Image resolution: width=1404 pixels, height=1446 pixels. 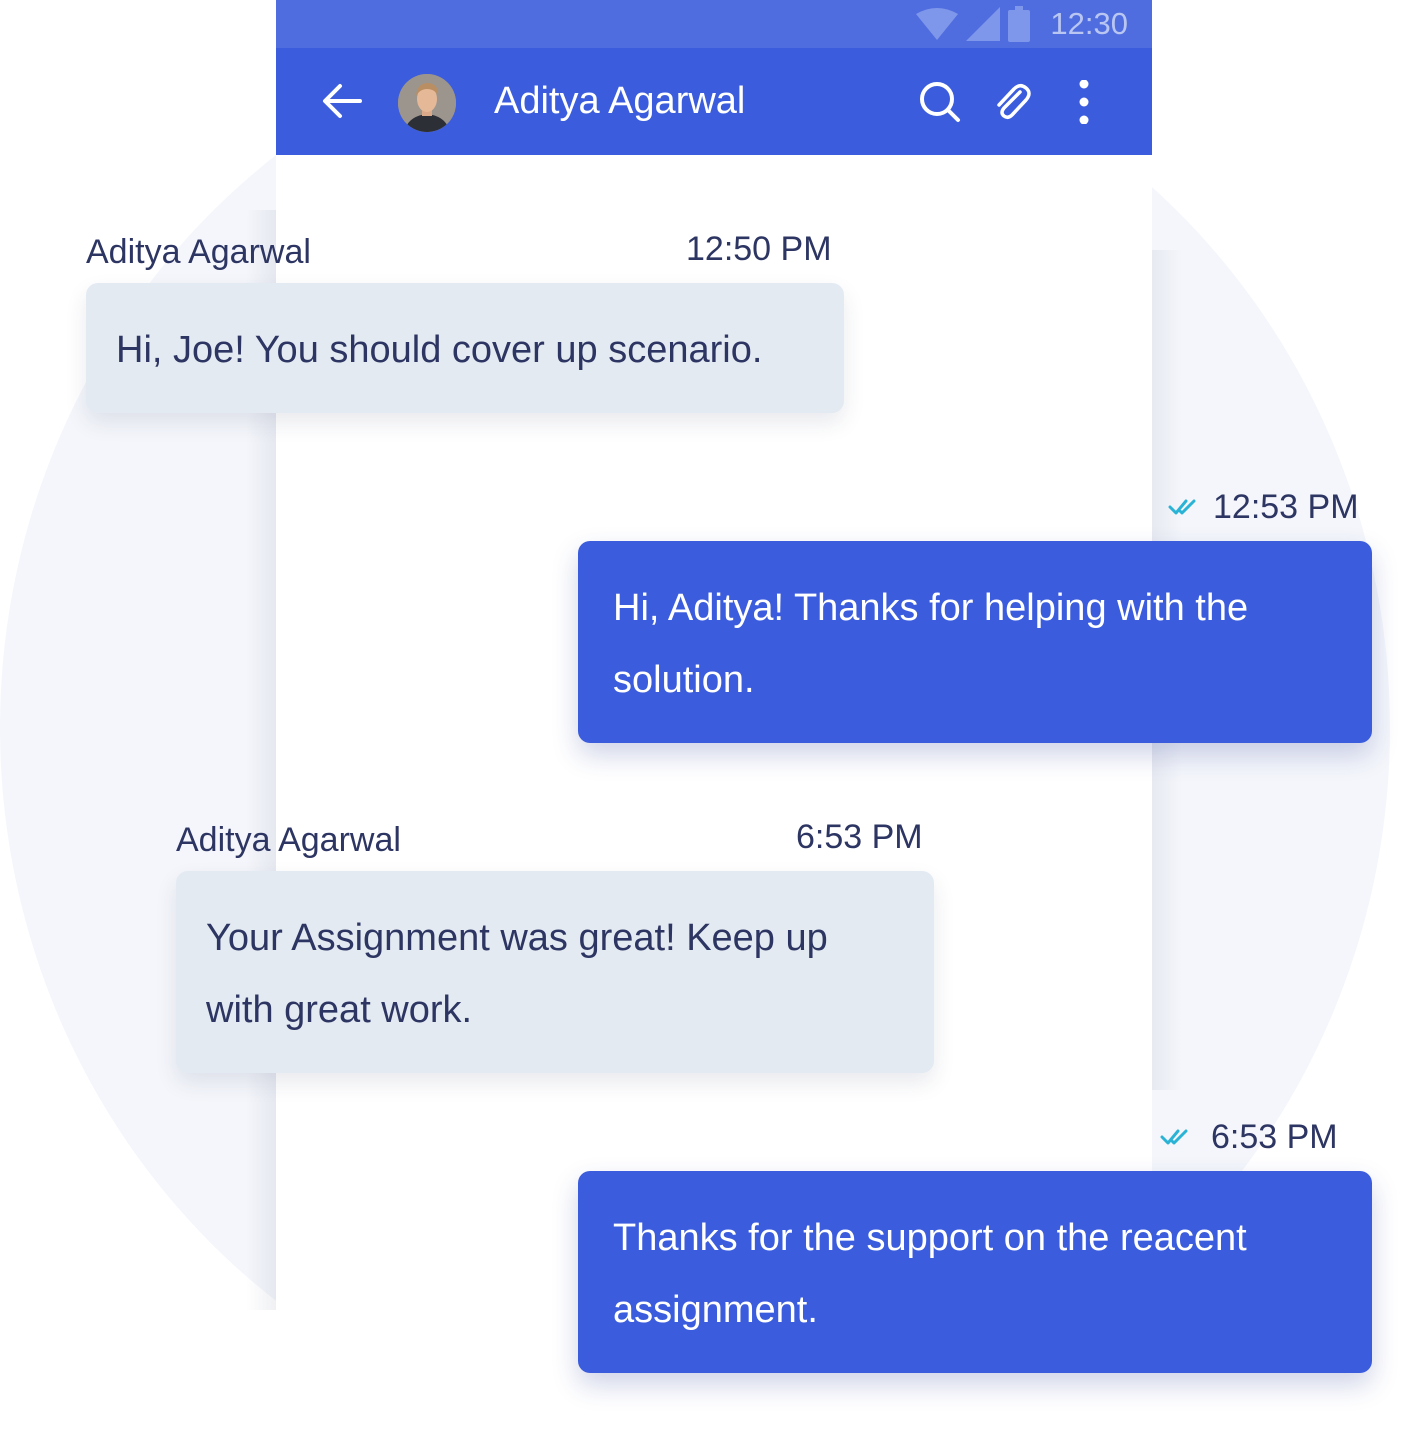 I want to click on status-icons: 12:30, so click(x=1022, y=24).